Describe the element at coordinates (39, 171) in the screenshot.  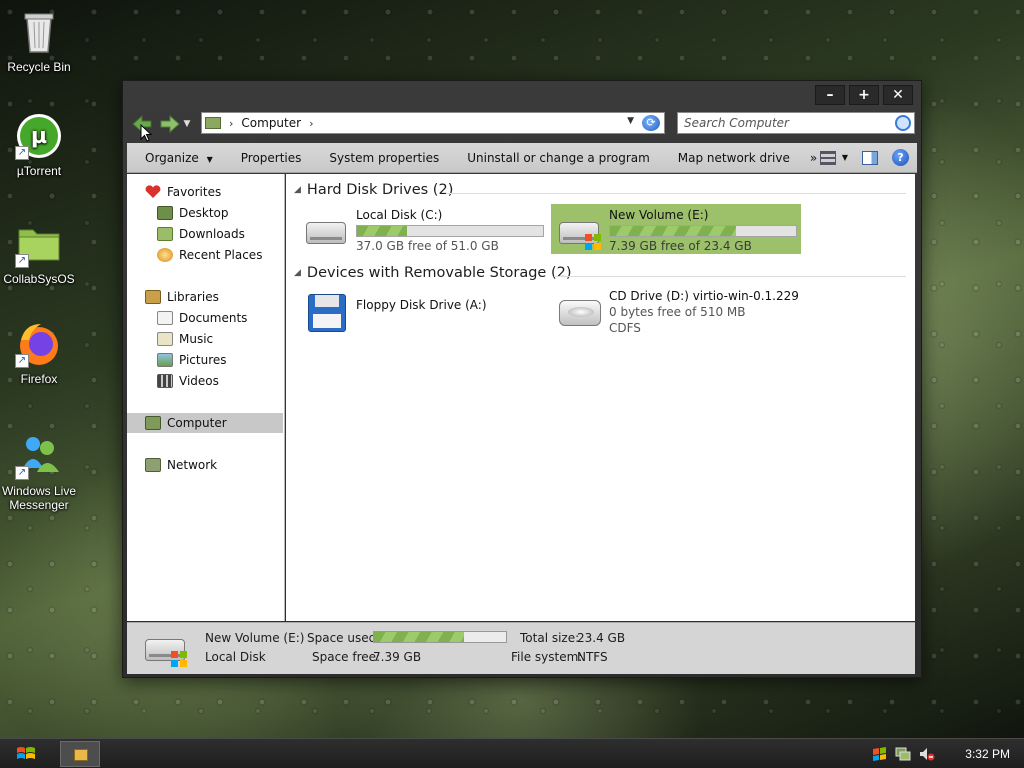
I see `desktop-icon-label: µTorrent` at that location.